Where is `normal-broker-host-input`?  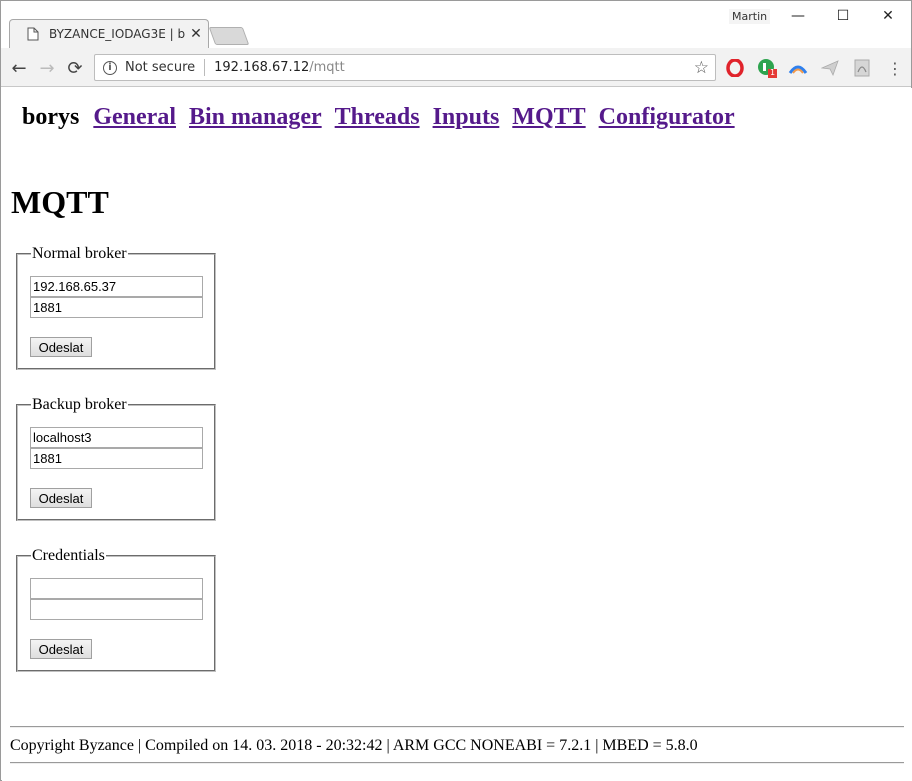
normal-broker-host-input is located at coordinates (116, 286).